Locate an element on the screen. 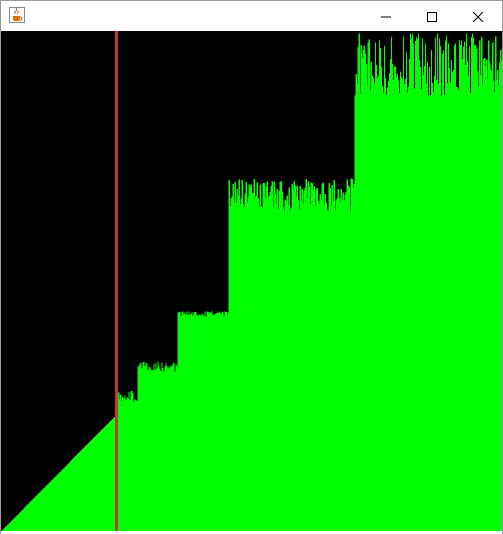  minimize-icon is located at coordinates (386, 16).